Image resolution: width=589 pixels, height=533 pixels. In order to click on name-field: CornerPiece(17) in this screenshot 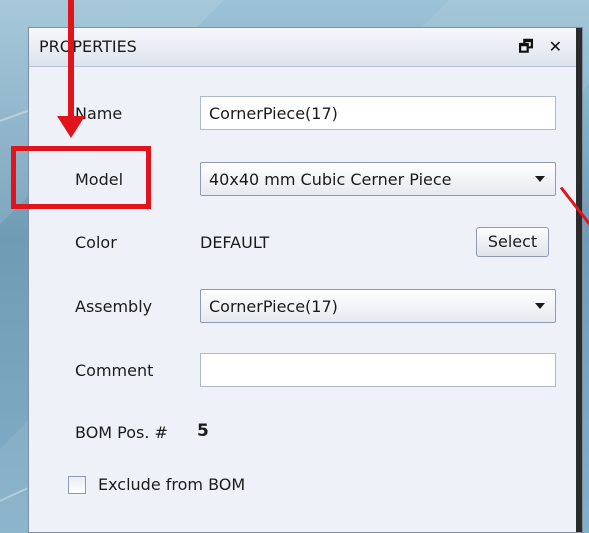, I will do `click(378, 113)`.